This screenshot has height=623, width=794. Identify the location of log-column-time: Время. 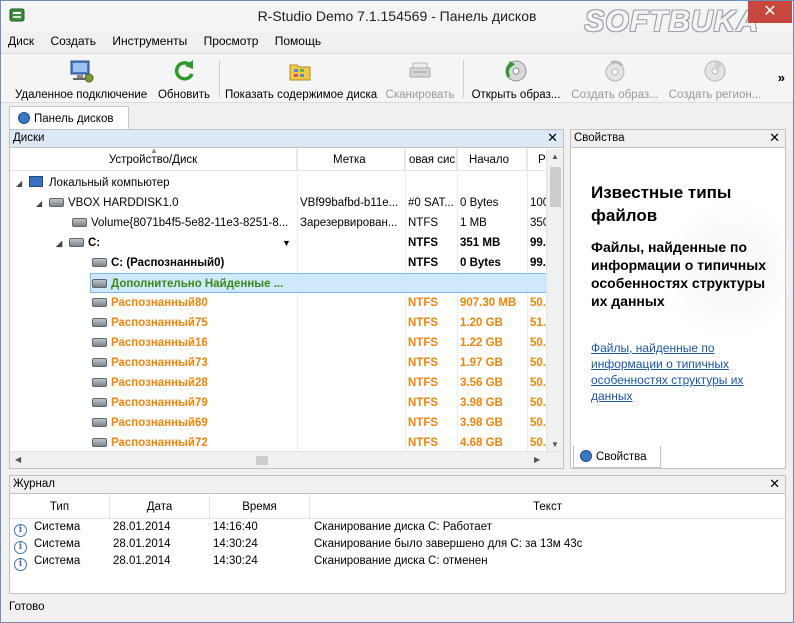
(260, 507).